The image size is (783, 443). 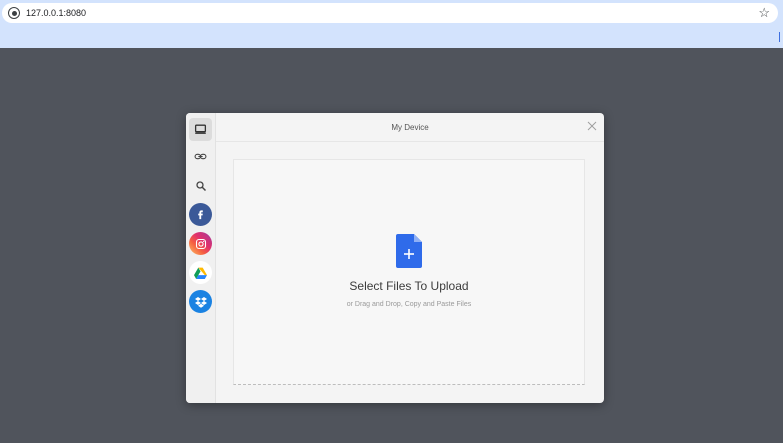 I want to click on monitor-icon, so click(x=200, y=129).